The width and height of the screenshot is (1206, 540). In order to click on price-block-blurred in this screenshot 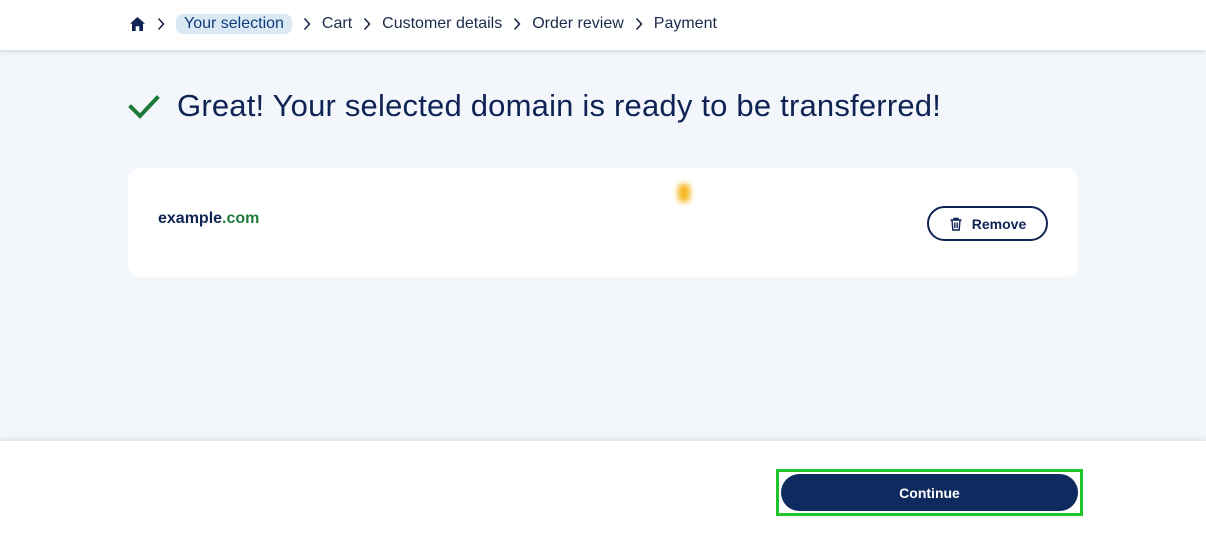, I will do `click(733, 224)`.